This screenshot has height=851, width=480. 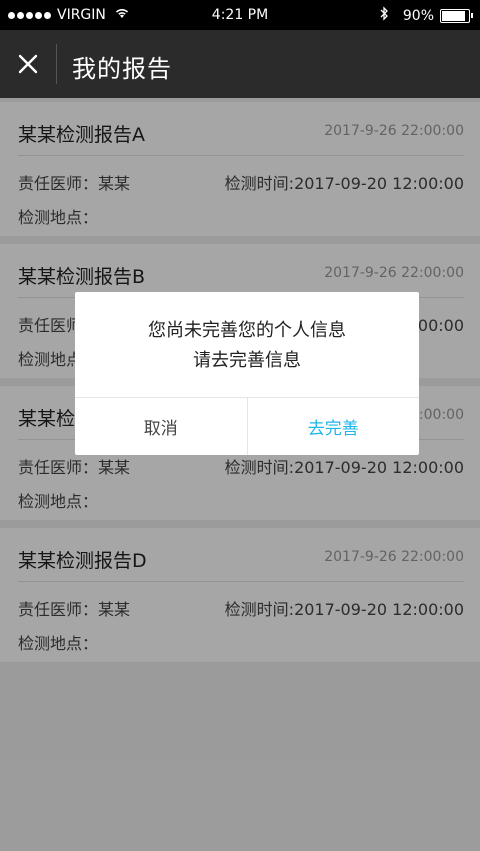 What do you see at coordinates (122, 69) in the screenshot?
I see `page-title: 我的报告` at bounding box center [122, 69].